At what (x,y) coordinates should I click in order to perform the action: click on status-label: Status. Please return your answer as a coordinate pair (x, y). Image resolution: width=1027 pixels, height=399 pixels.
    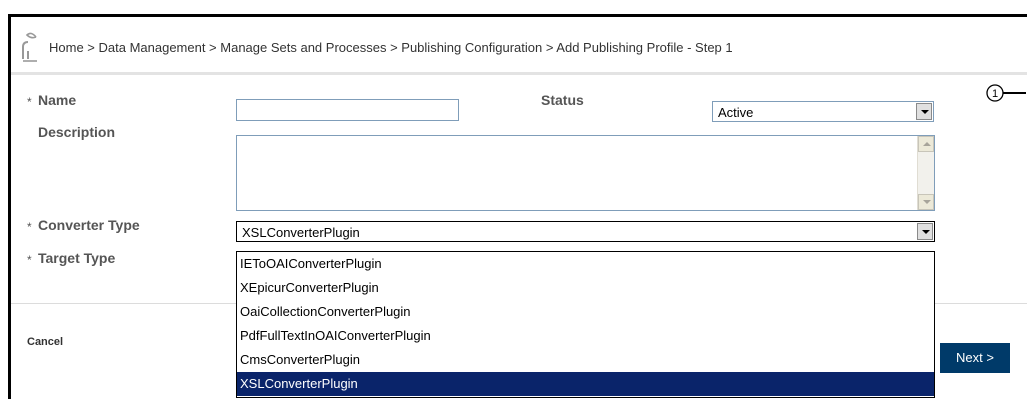
    Looking at the image, I should click on (562, 100).